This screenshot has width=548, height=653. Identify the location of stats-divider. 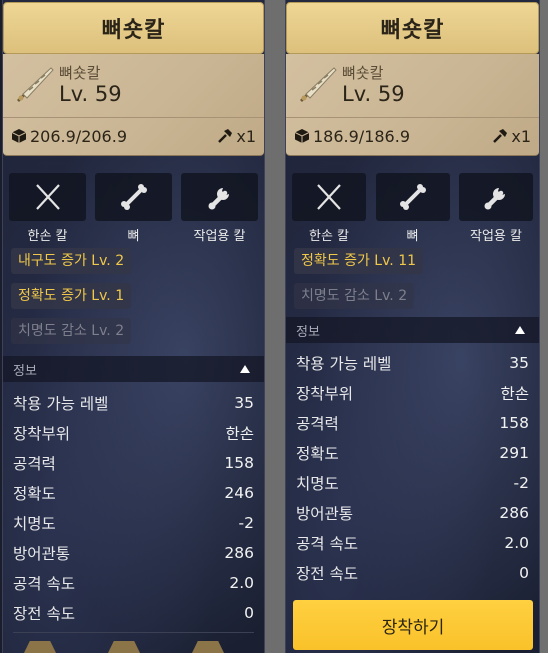
(133, 632).